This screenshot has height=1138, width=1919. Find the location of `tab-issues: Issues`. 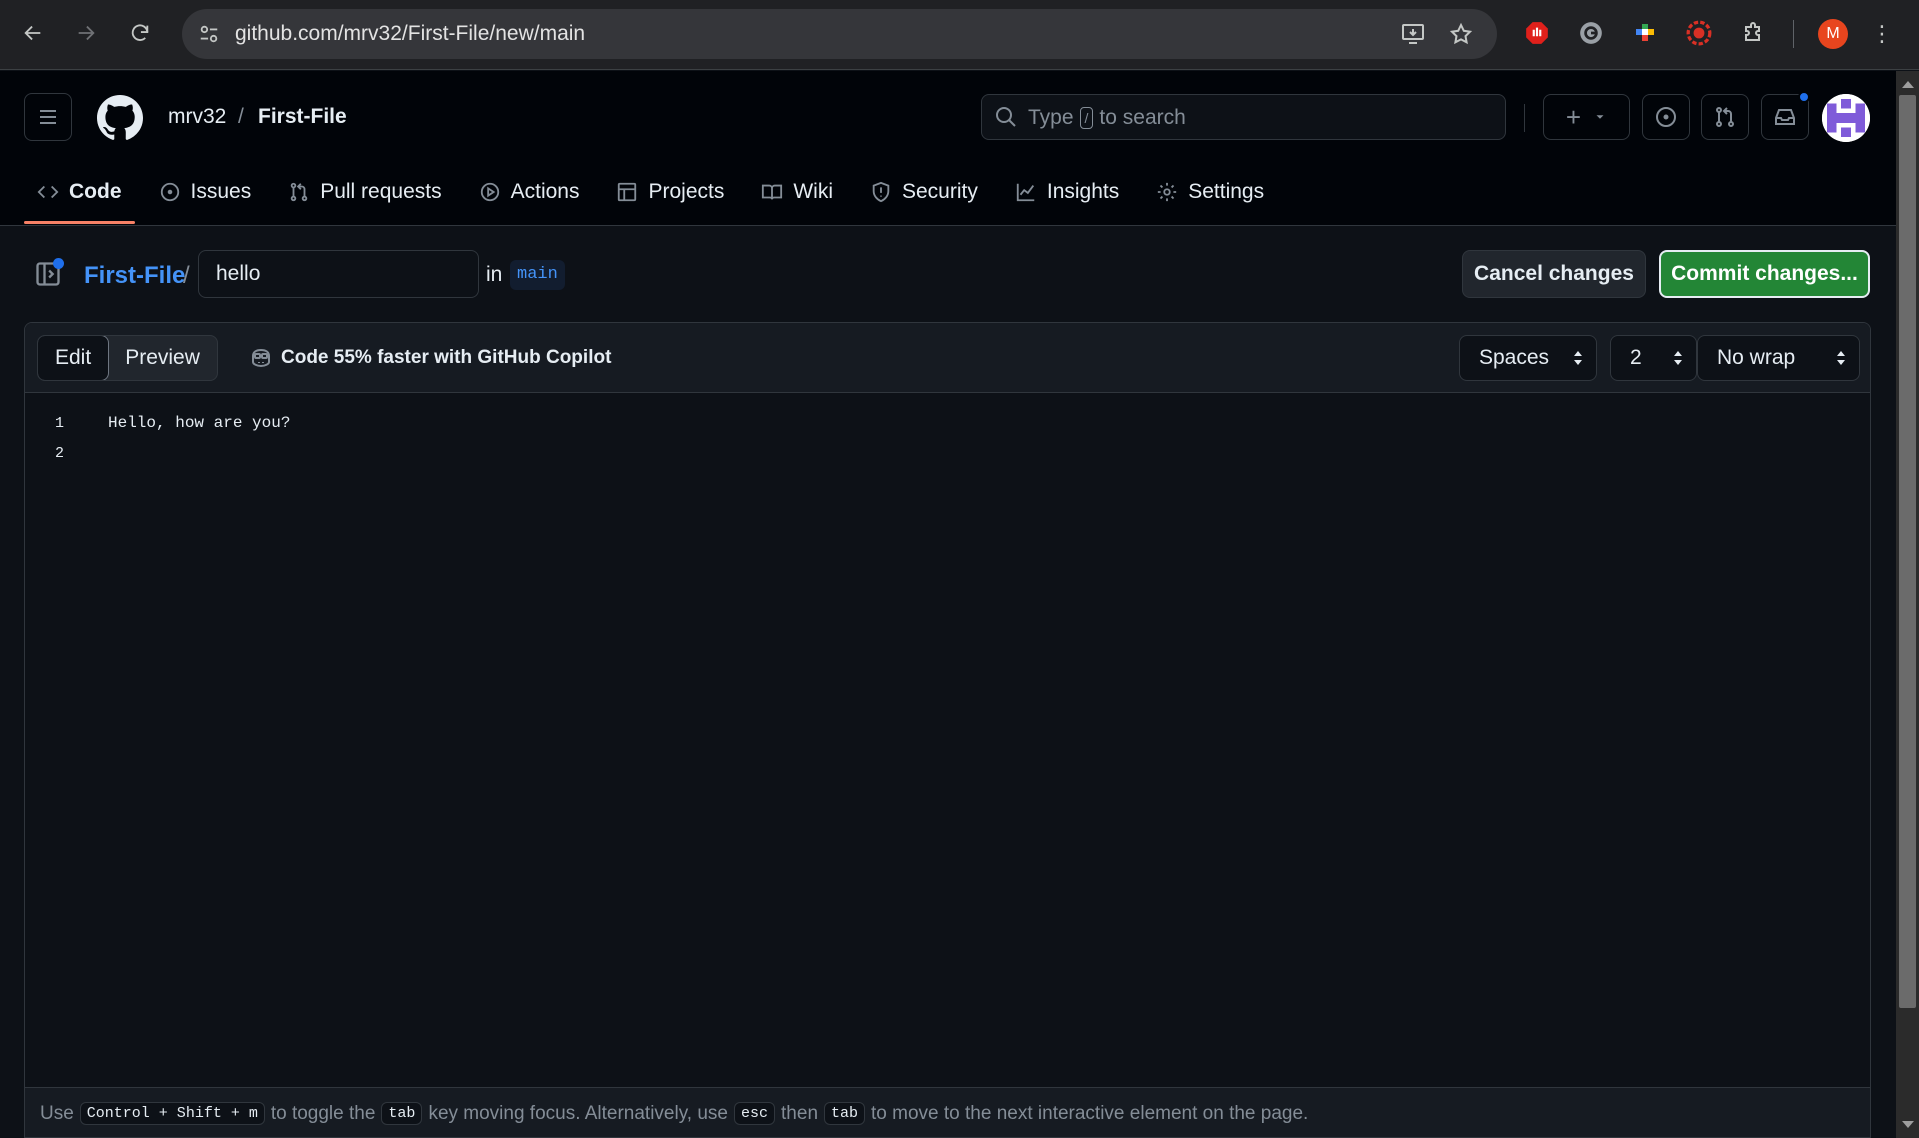

tab-issues: Issues is located at coordinates (205, 192).